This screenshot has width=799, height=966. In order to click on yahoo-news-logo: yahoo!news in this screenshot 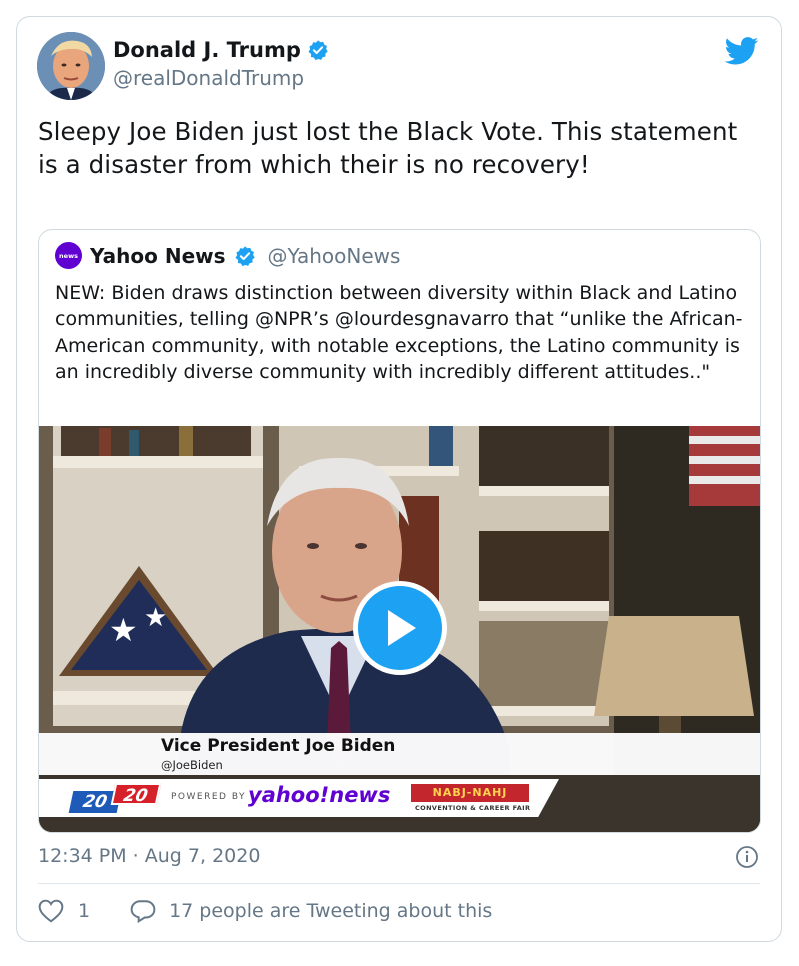, I will do `click(319, 795)`.